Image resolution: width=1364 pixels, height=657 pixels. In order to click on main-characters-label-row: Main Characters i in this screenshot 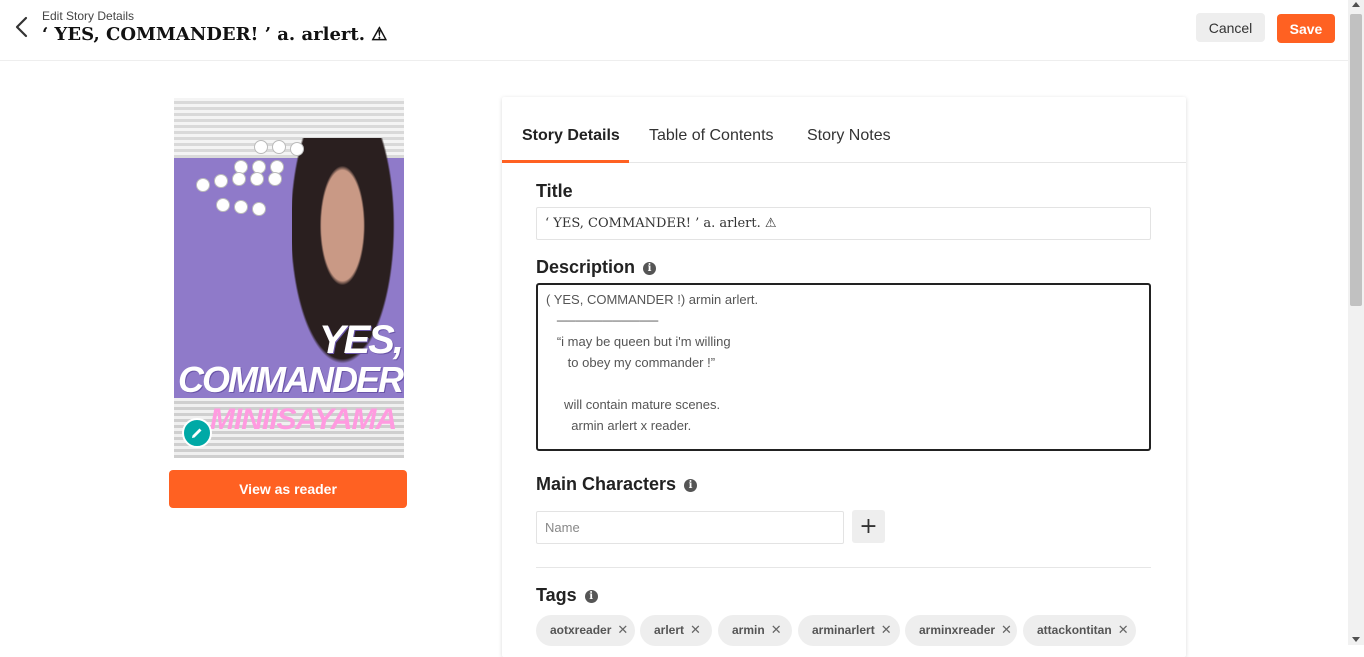, I will do `click(617, 484)`.